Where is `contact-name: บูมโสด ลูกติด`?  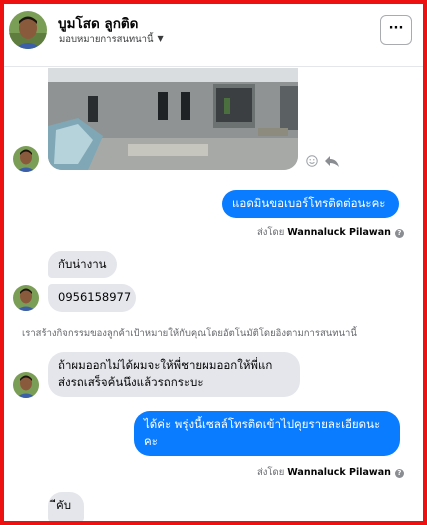 contact-name: บูมโสด ลูกติด is located at coordinates (98, 24).